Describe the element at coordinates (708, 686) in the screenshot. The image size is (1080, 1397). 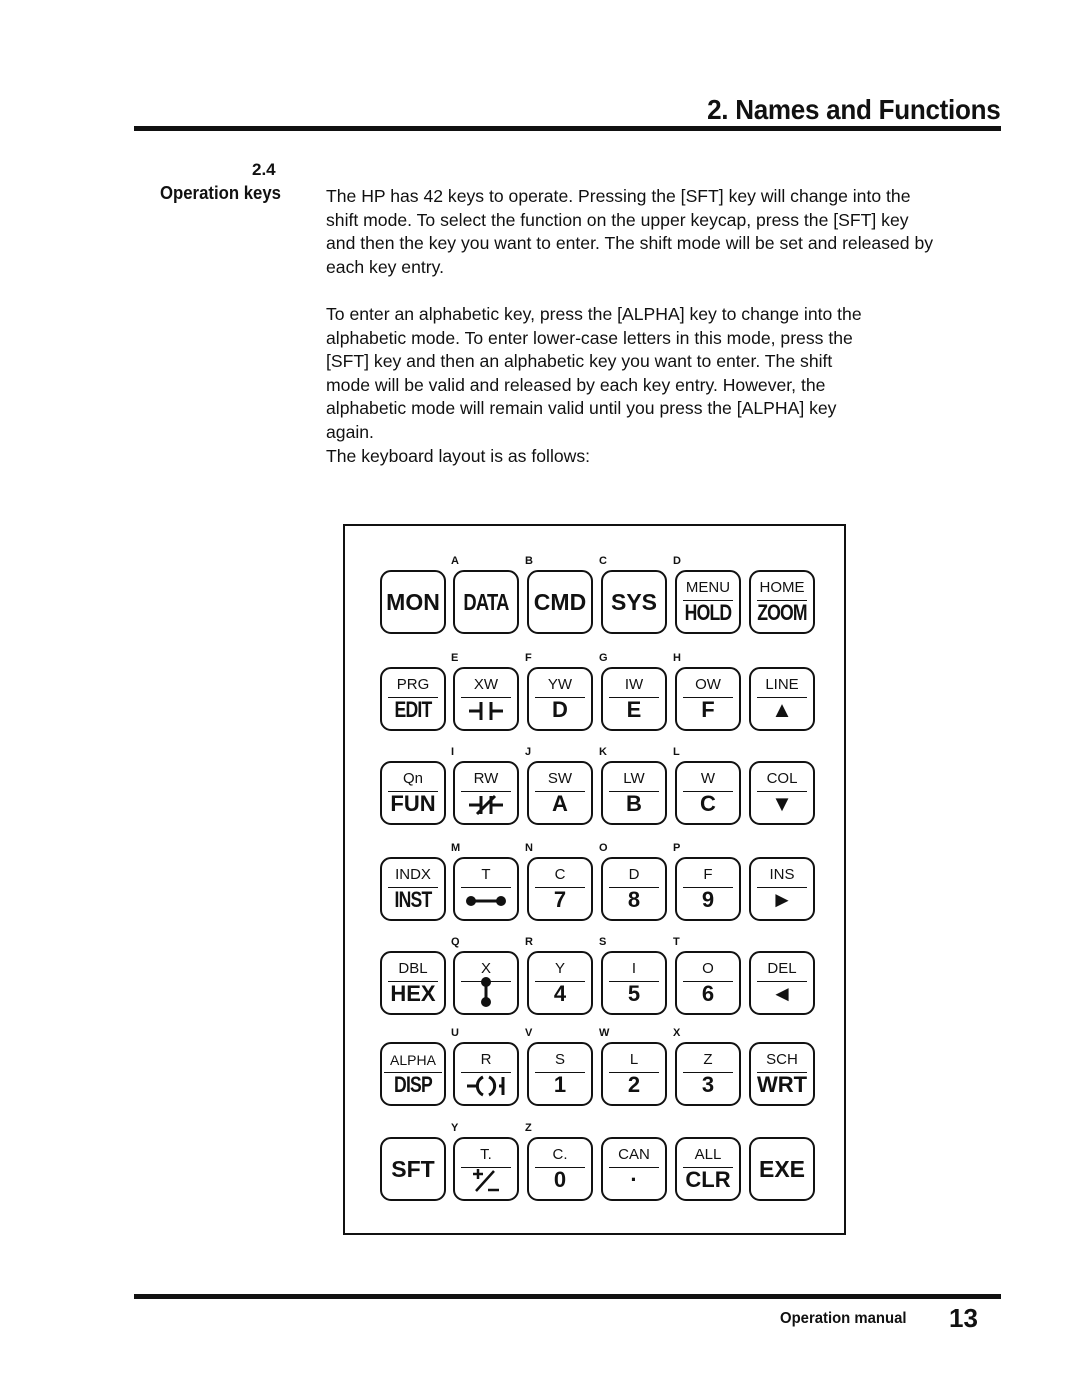
I see `key-upper-label: OW` at that location.